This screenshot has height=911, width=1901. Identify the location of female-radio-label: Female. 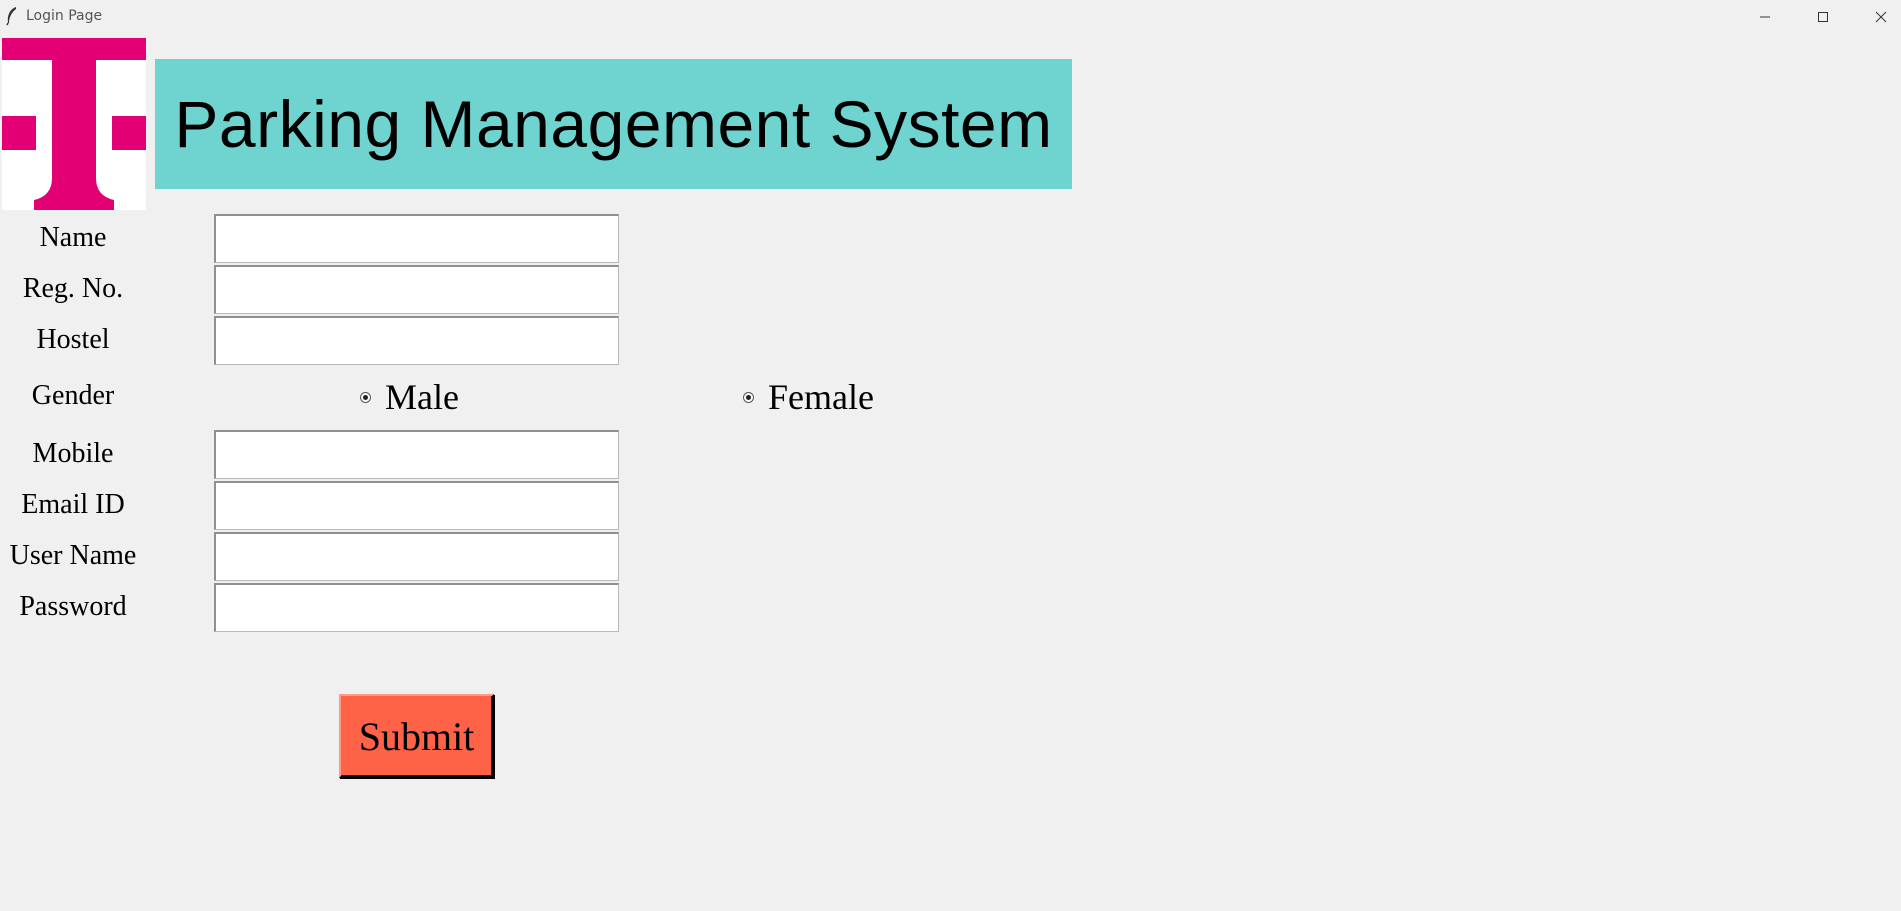
(821, 397).